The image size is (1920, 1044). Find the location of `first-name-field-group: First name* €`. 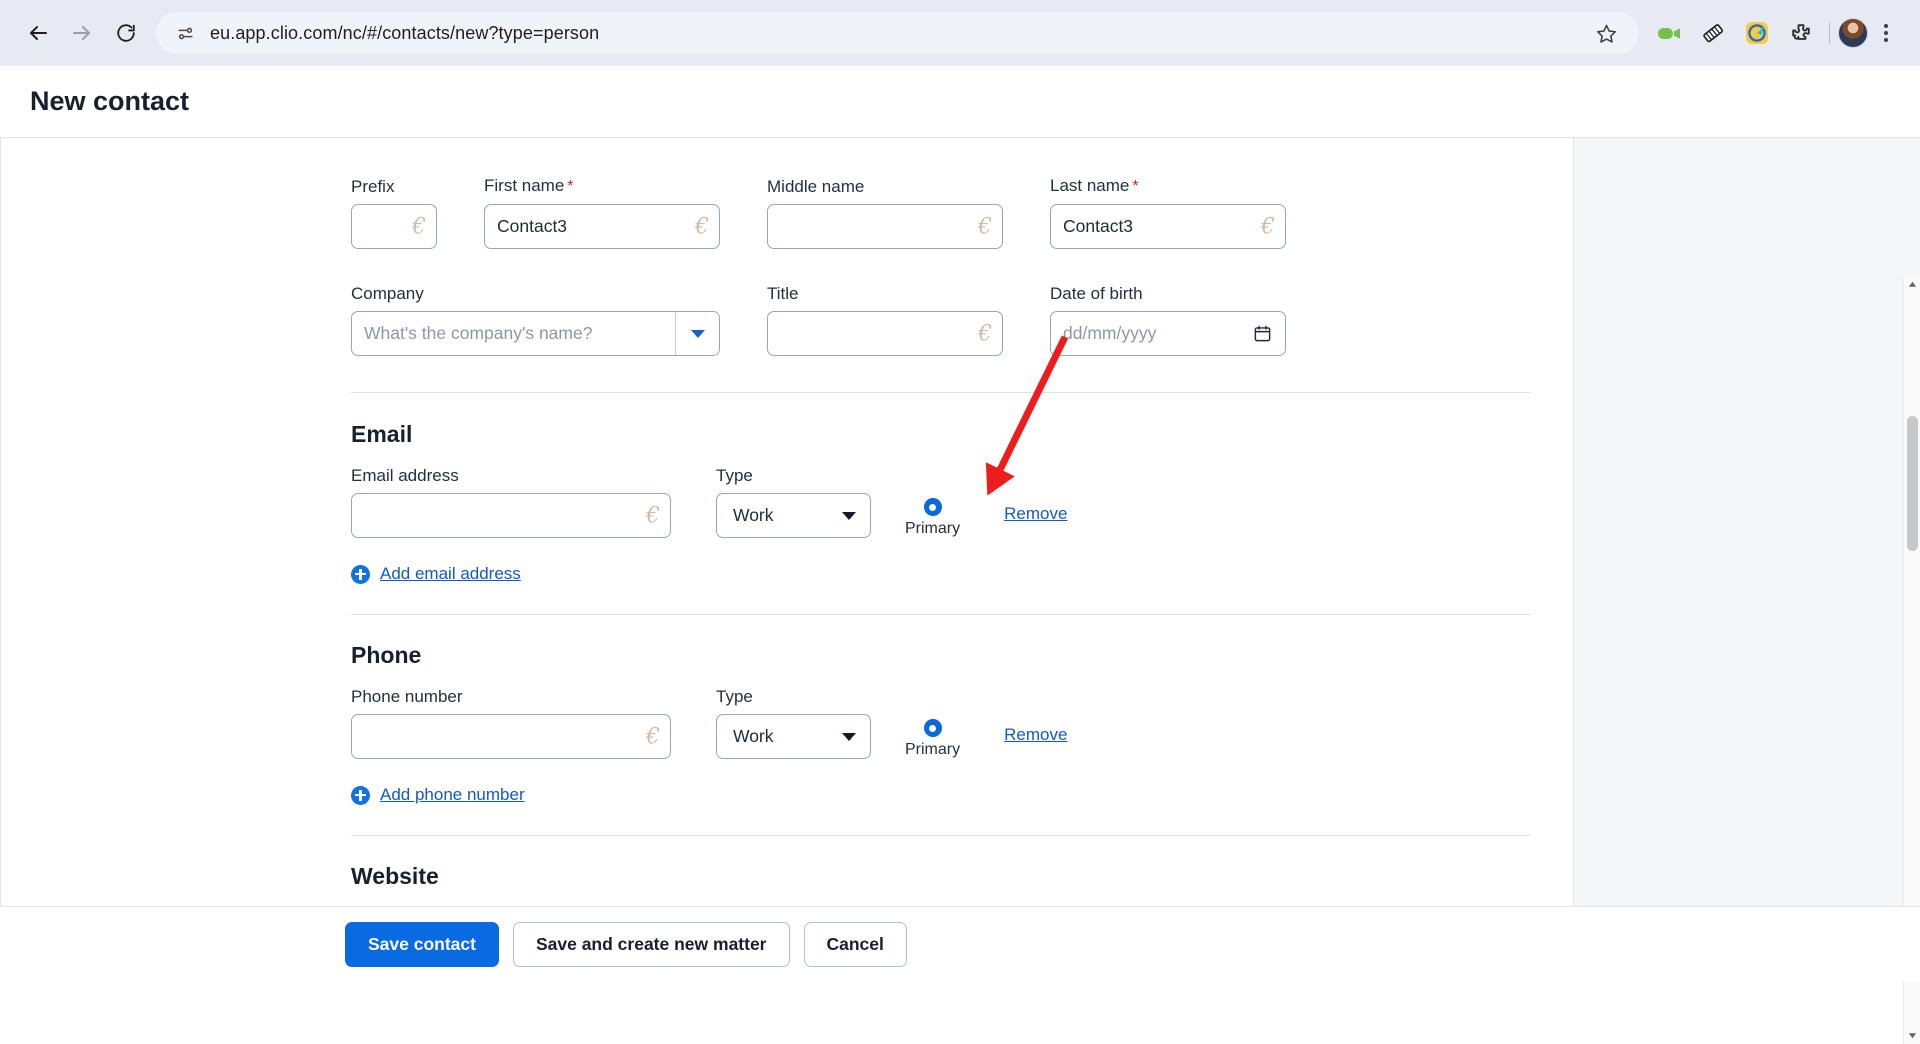

first-name-field-group: First name* € is located at coordinates (602, 212).